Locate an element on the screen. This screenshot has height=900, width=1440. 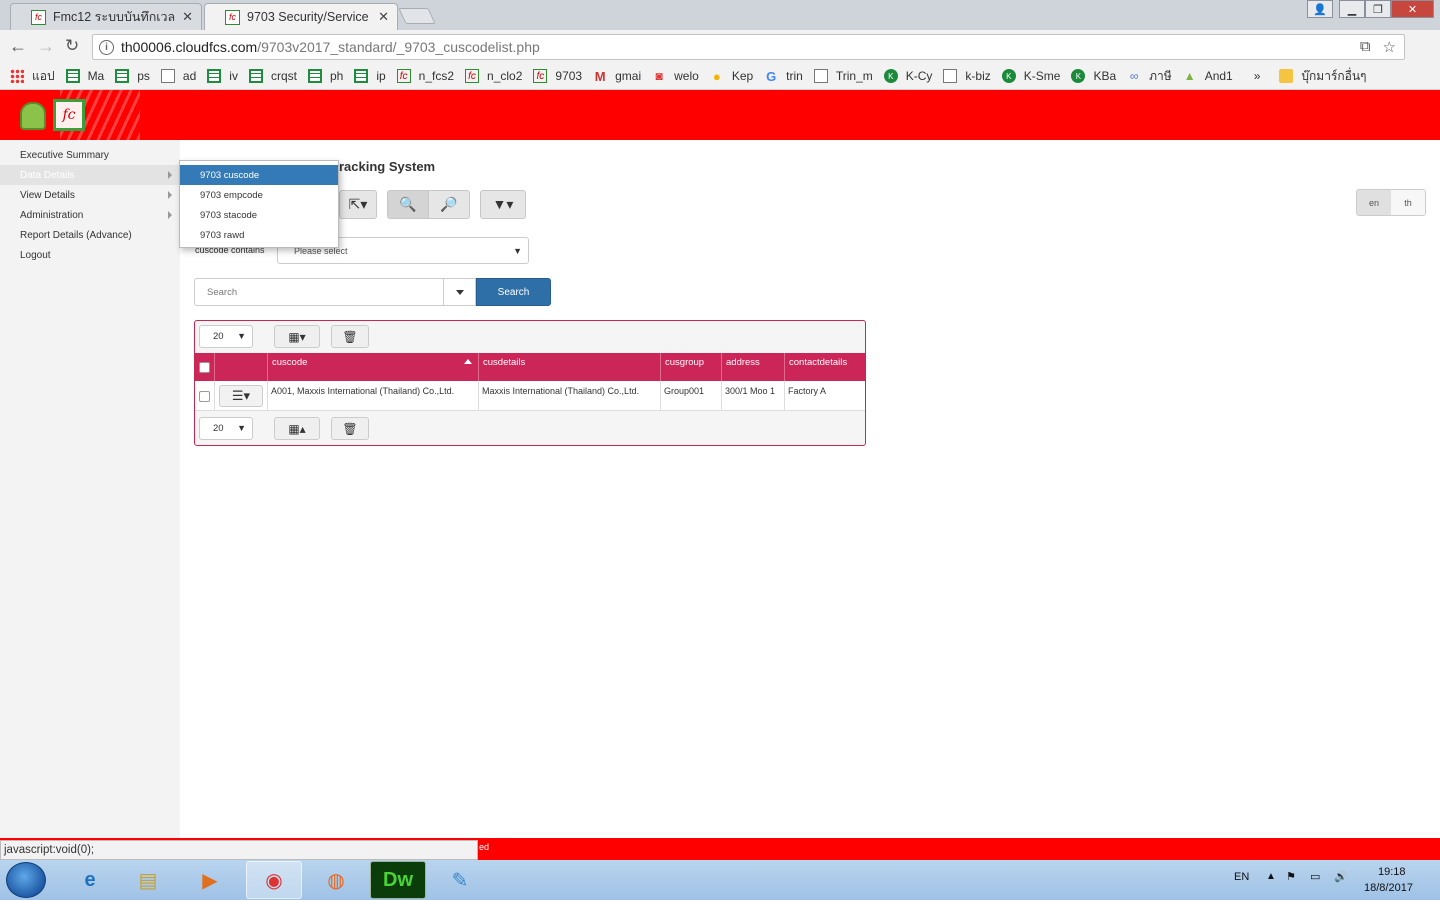
volume-icon: 🔊 is located at coordinates (1341, 876).